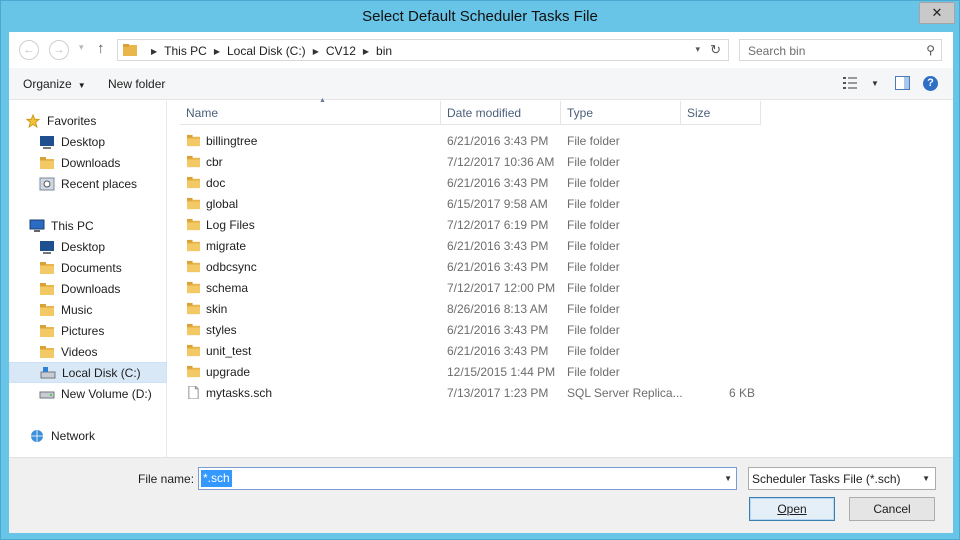 This screenshot has height=540, width=960. I want to click on search-input: Search bin, so click(776, 51).